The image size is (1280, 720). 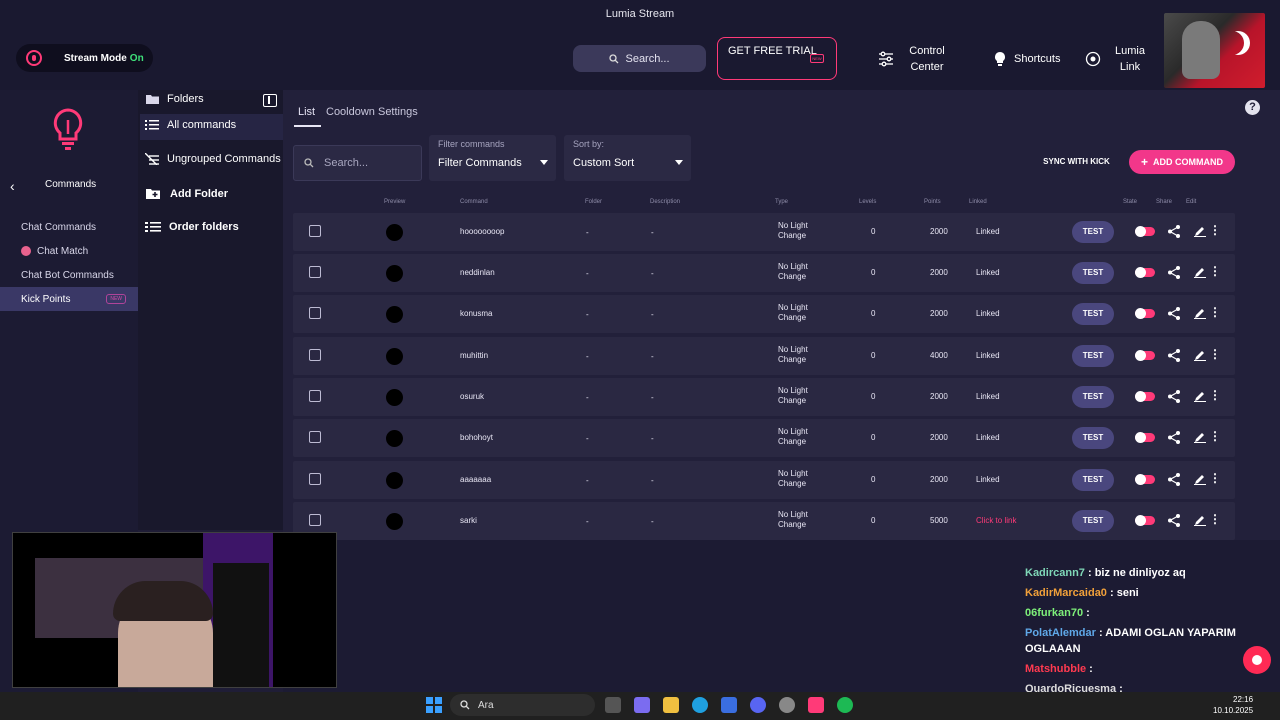 What do you see at coordinates (613, 705) in the screenshot?
I see `task-view-icon` at bounding box center [613, 705].